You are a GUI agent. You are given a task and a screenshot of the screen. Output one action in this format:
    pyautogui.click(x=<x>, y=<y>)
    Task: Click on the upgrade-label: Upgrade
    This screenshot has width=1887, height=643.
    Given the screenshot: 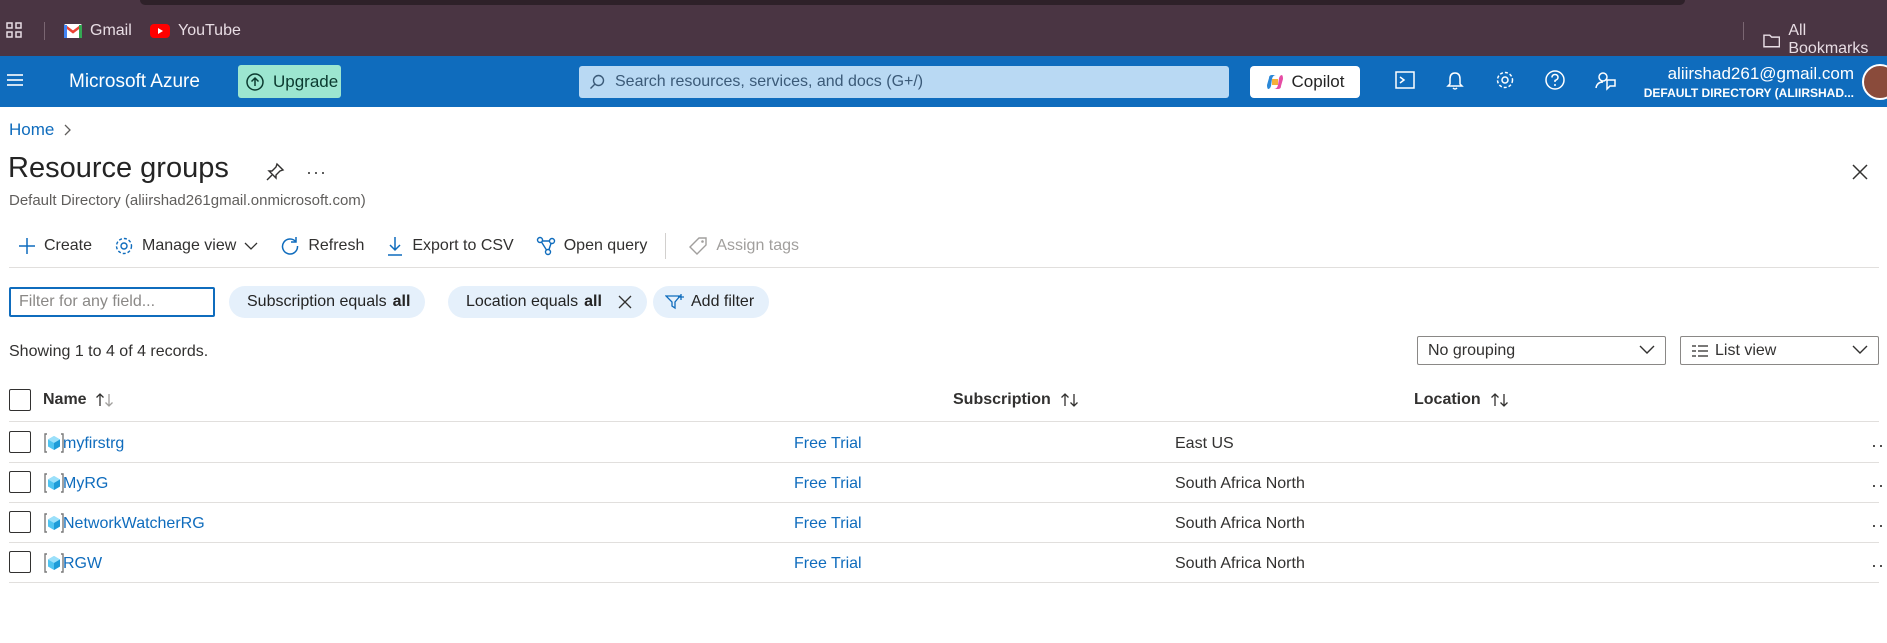 What is the action you would take?
    pyautogui.click(x=306, y=81)
    